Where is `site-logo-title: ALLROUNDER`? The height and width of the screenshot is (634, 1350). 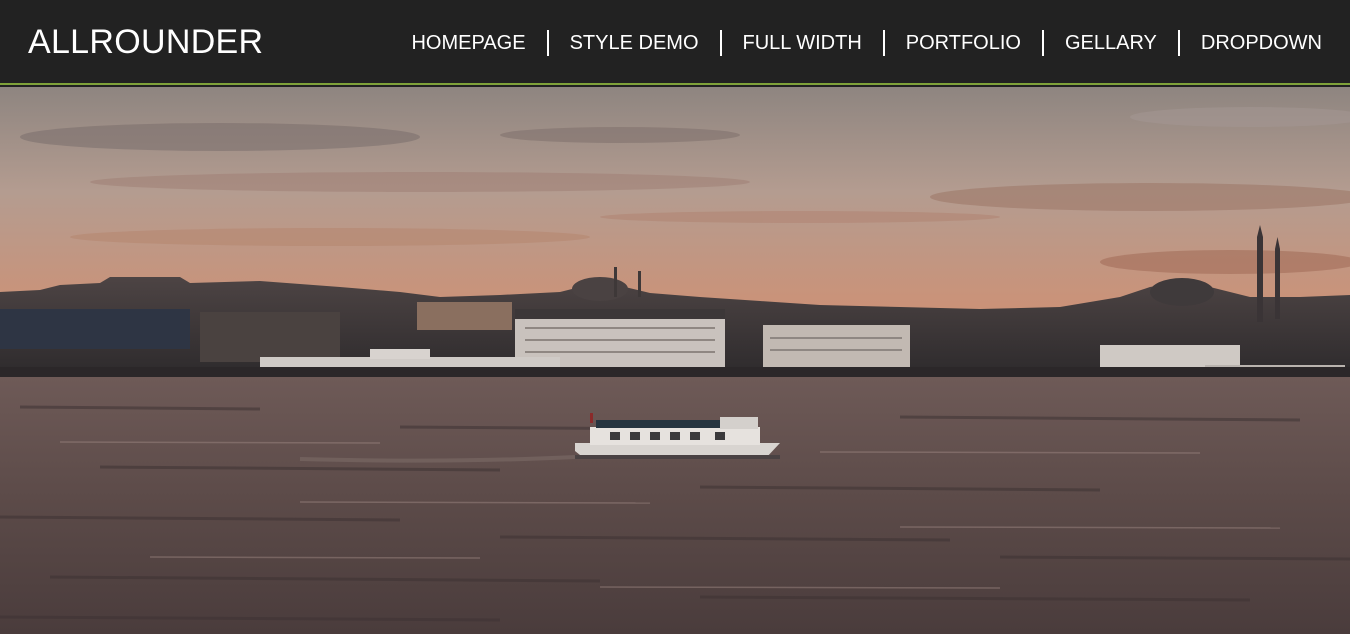
site-logo-title: ALLROUNDER is located at coordinates (145, 42).